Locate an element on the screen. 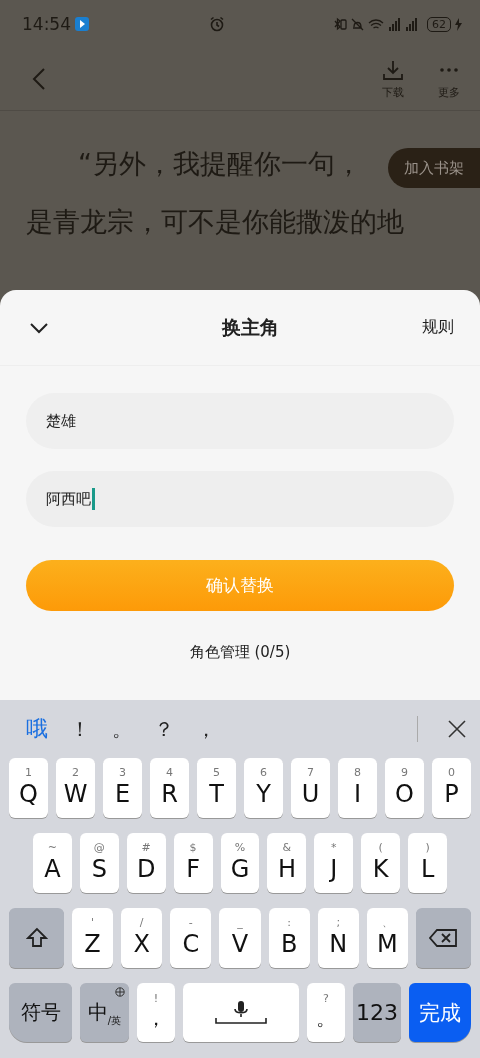 The image size is (480, 1058). letter-key: ) L is located at coordinates (427, 863).